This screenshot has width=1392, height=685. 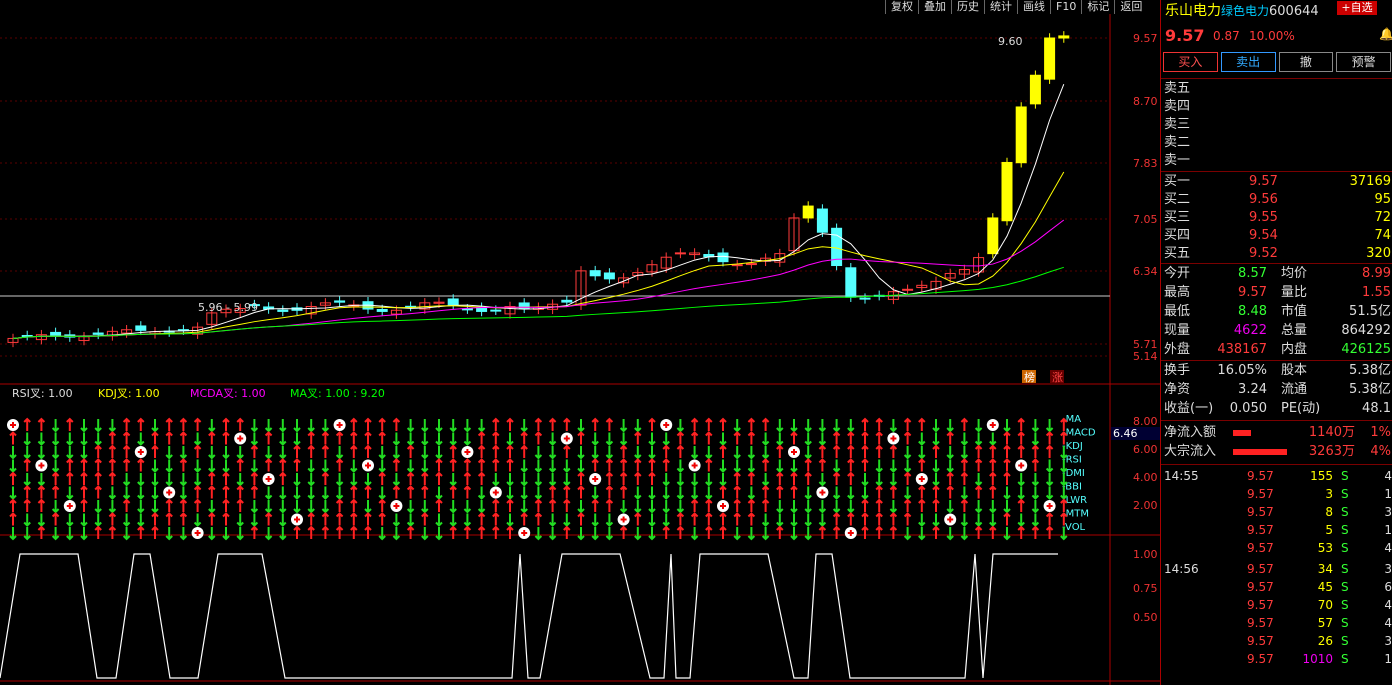 I want to click on alert-button: 预警, so click(x=1363, y=62).